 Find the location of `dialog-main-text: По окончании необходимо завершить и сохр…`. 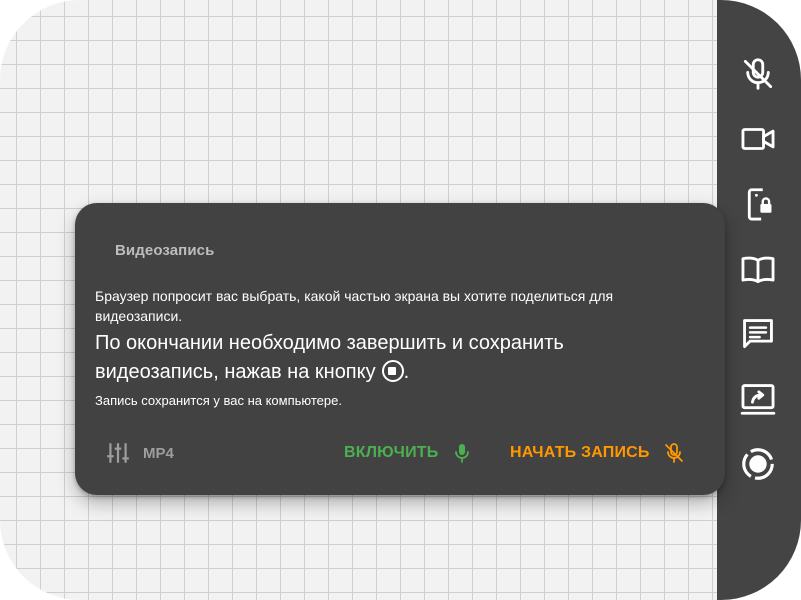

dialog-main-text: По окончании необходимо завершить и сохр… is located at coordinates (400, 358).